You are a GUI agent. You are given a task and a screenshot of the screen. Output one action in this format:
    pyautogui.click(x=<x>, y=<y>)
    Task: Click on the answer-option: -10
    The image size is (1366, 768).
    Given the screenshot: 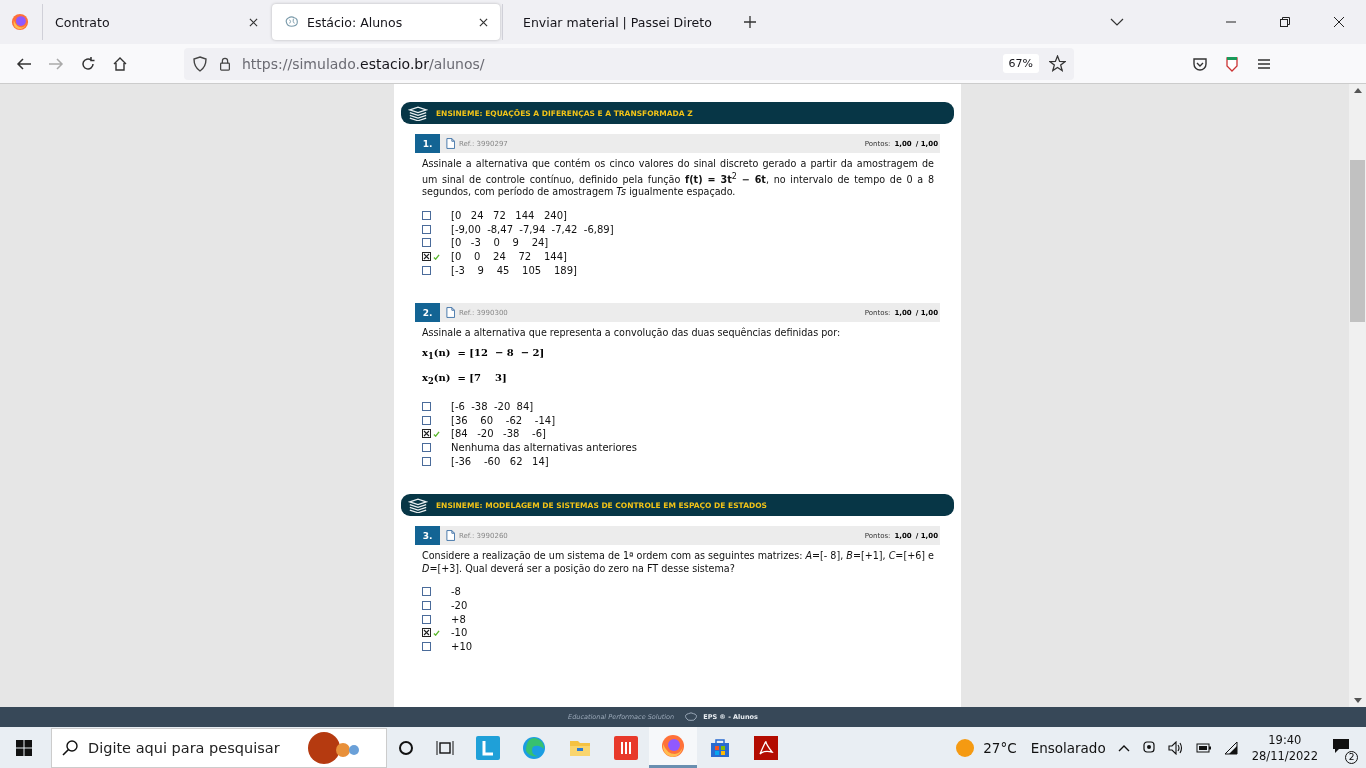 What is the action you would take?
    pyautogui.click(x=459, y=633)
    